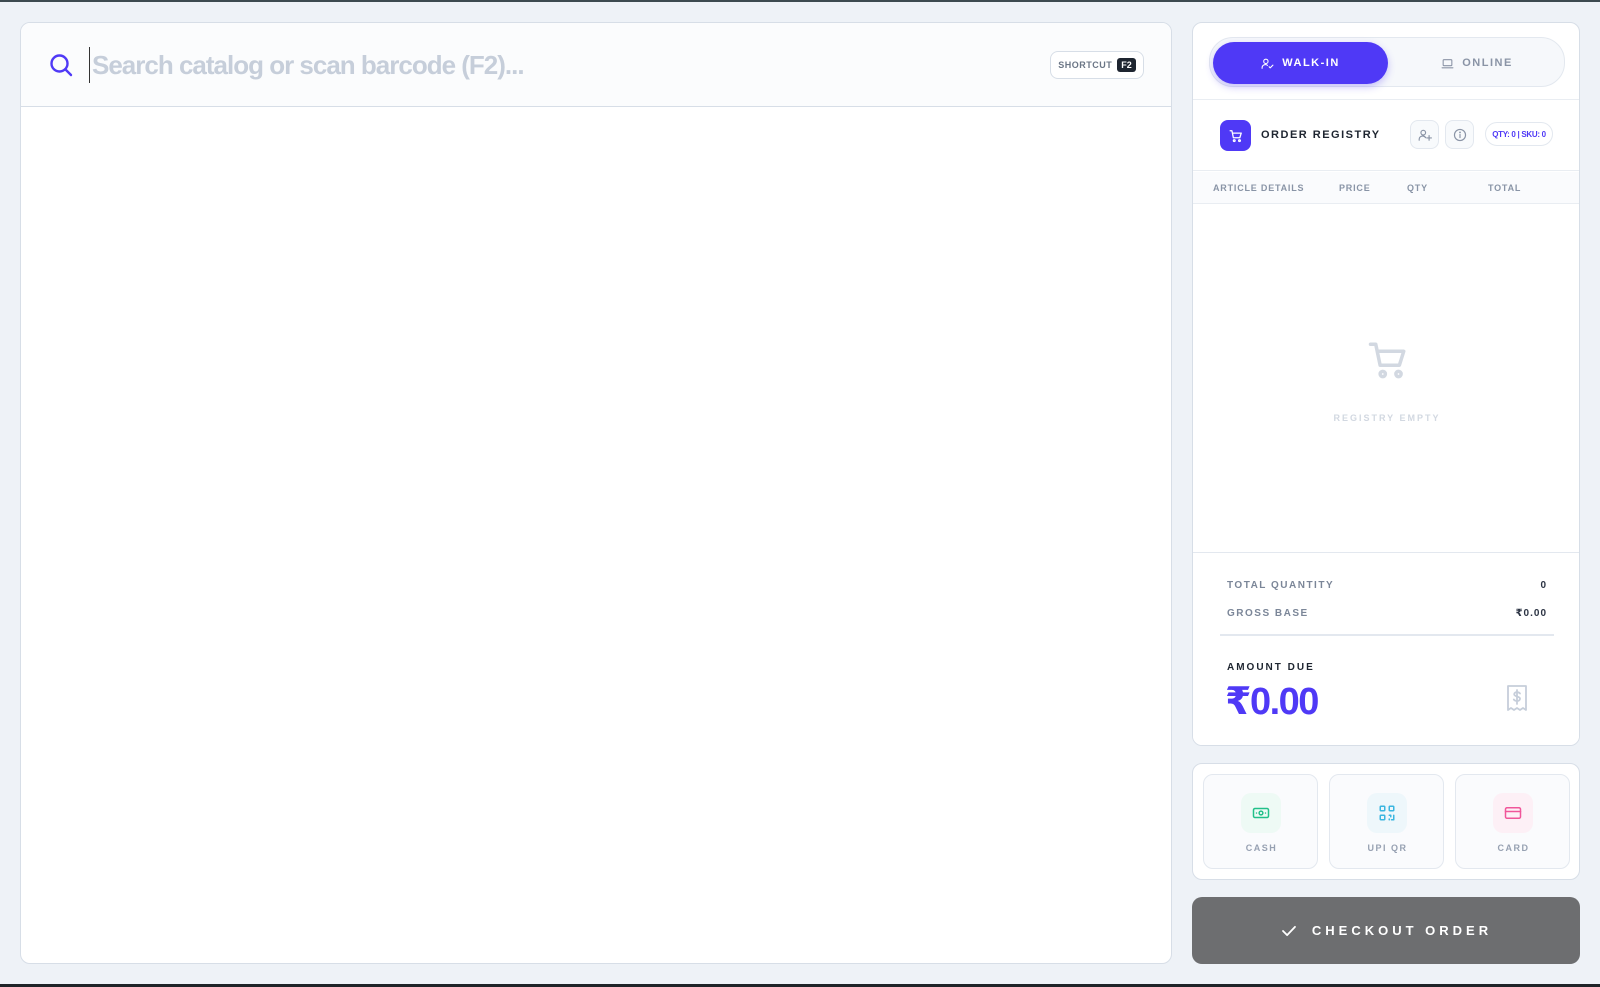 The width and height of the screenshot is (1600, 987). I want to click on checkout-order-label: CHECKOUT ORDER, so click(1402, 930).